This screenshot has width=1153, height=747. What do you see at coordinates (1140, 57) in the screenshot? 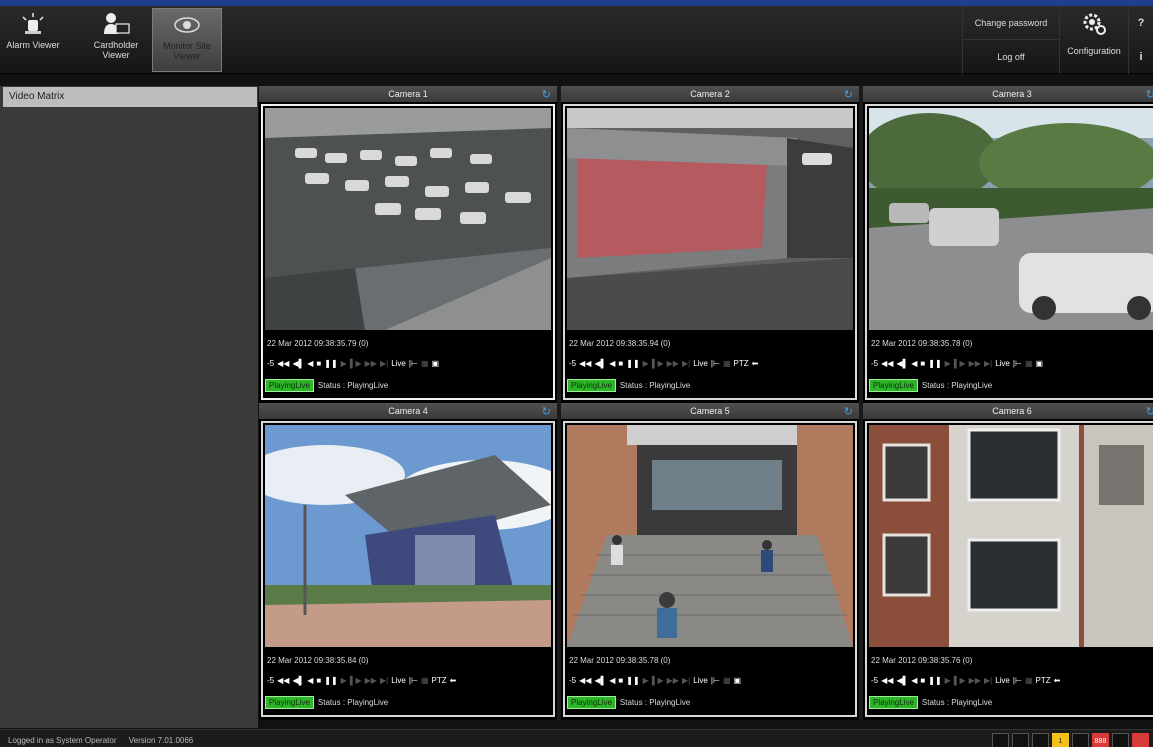
I see `info-button: i` at bounding box center [1140, 57].